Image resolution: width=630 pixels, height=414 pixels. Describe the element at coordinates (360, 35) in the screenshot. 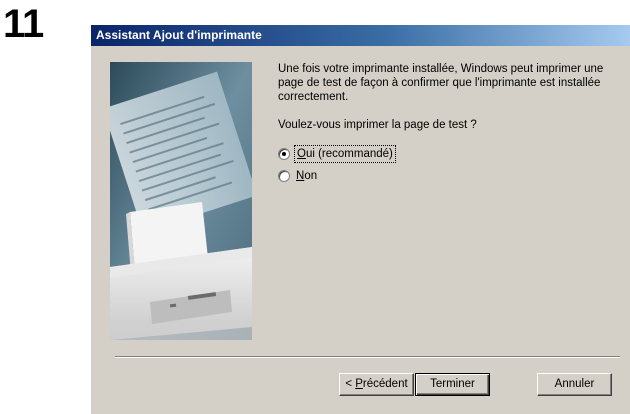

I see `window-titlebar: Assistant Ajout d'imprimante` at that location.